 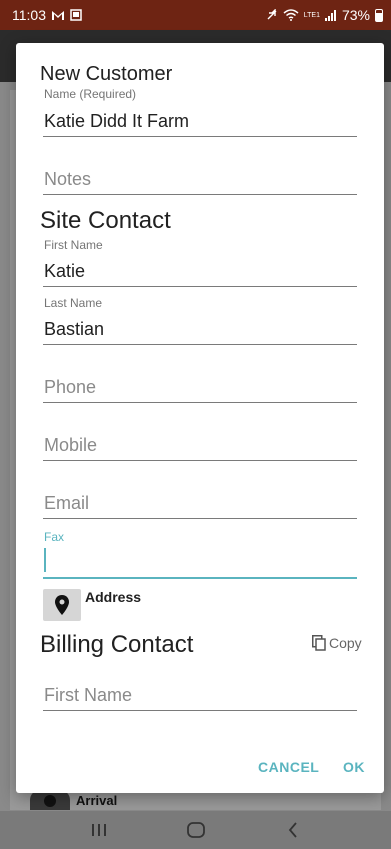 I want to click on mute-icon, so click(x=272, y=15).